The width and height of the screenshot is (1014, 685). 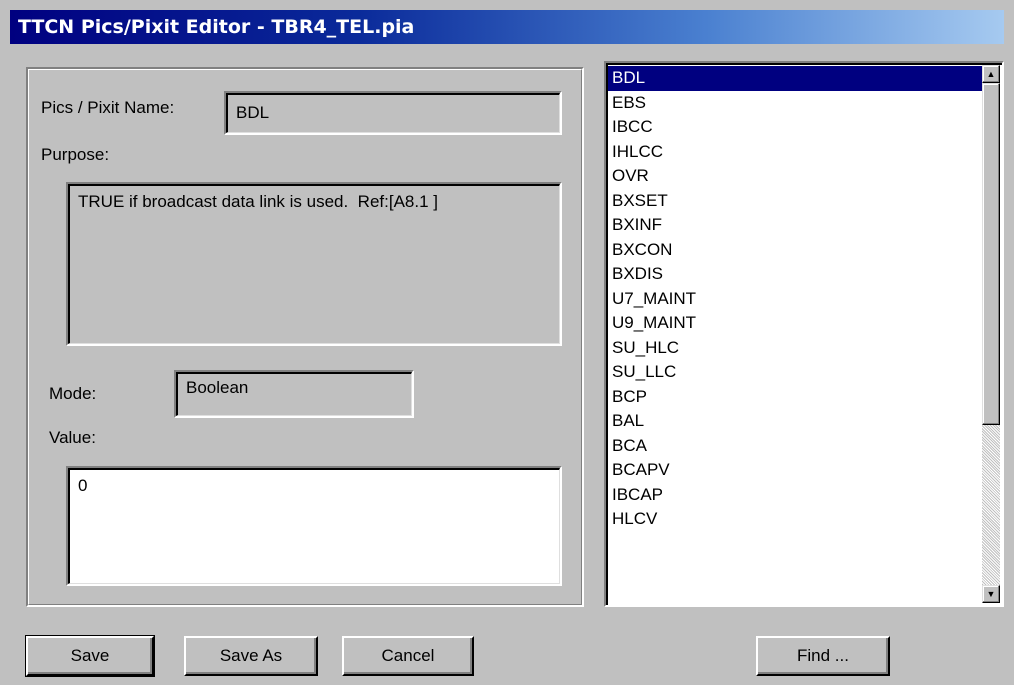 I want to click on mode-value: Boolean, so click(x=217, y=387).